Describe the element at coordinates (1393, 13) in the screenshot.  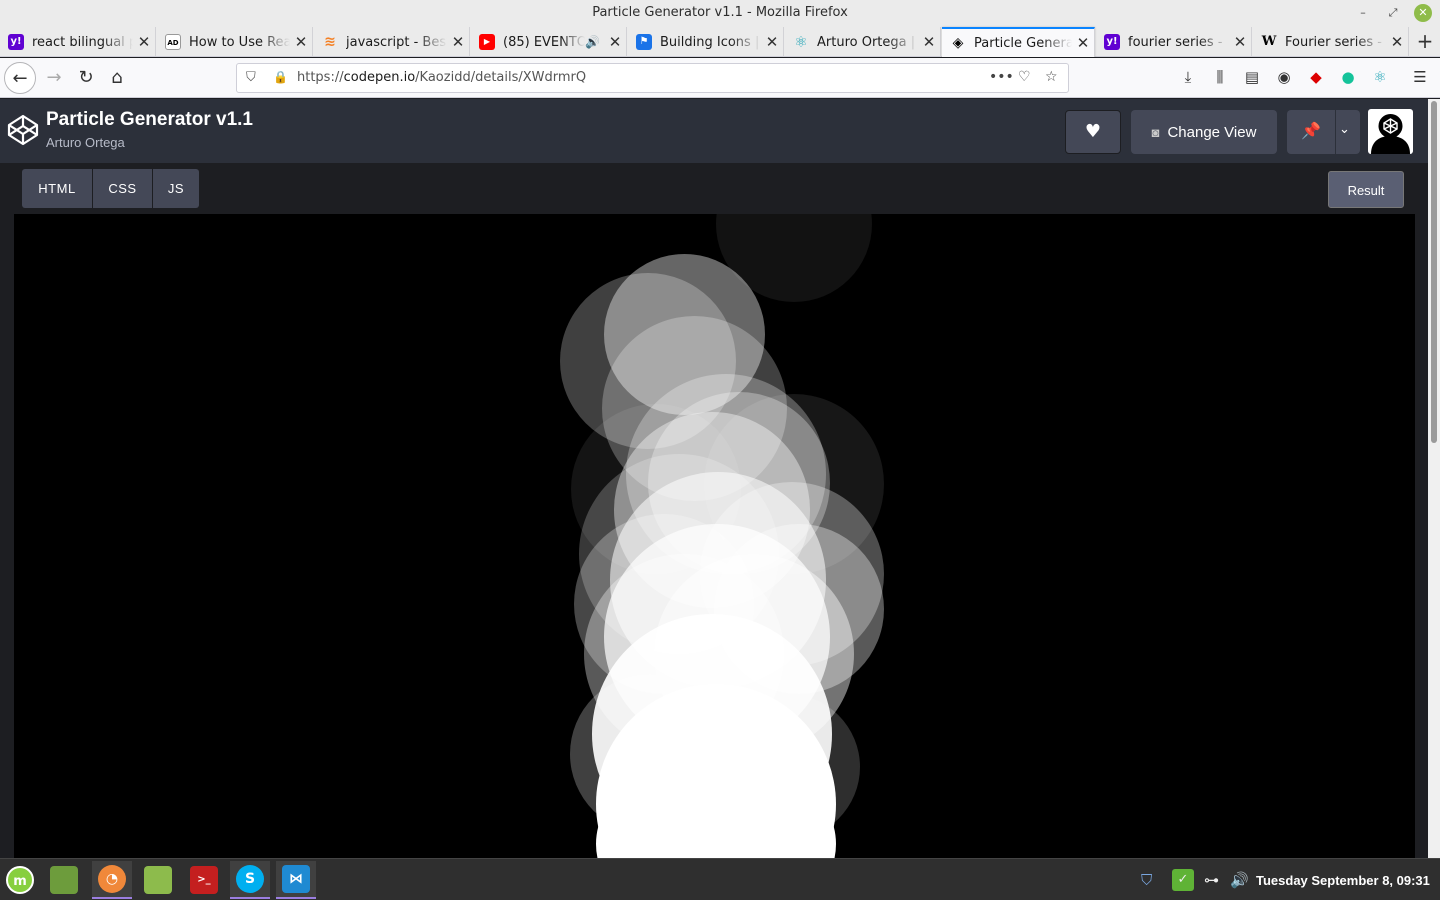
I see `maximize-button: ⤢` at that location.